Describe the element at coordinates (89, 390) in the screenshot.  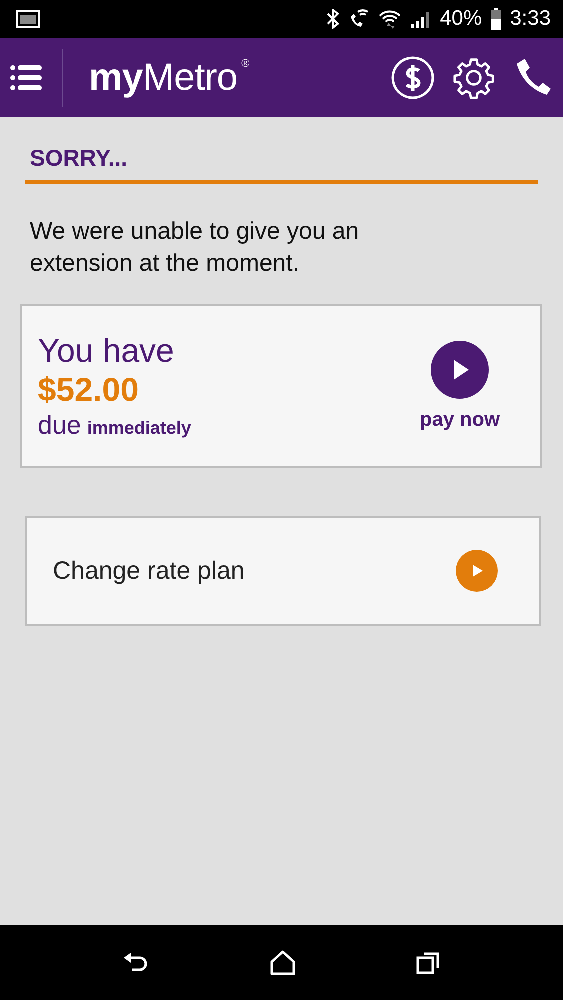
I see `amount-due: $52.00` at that location.